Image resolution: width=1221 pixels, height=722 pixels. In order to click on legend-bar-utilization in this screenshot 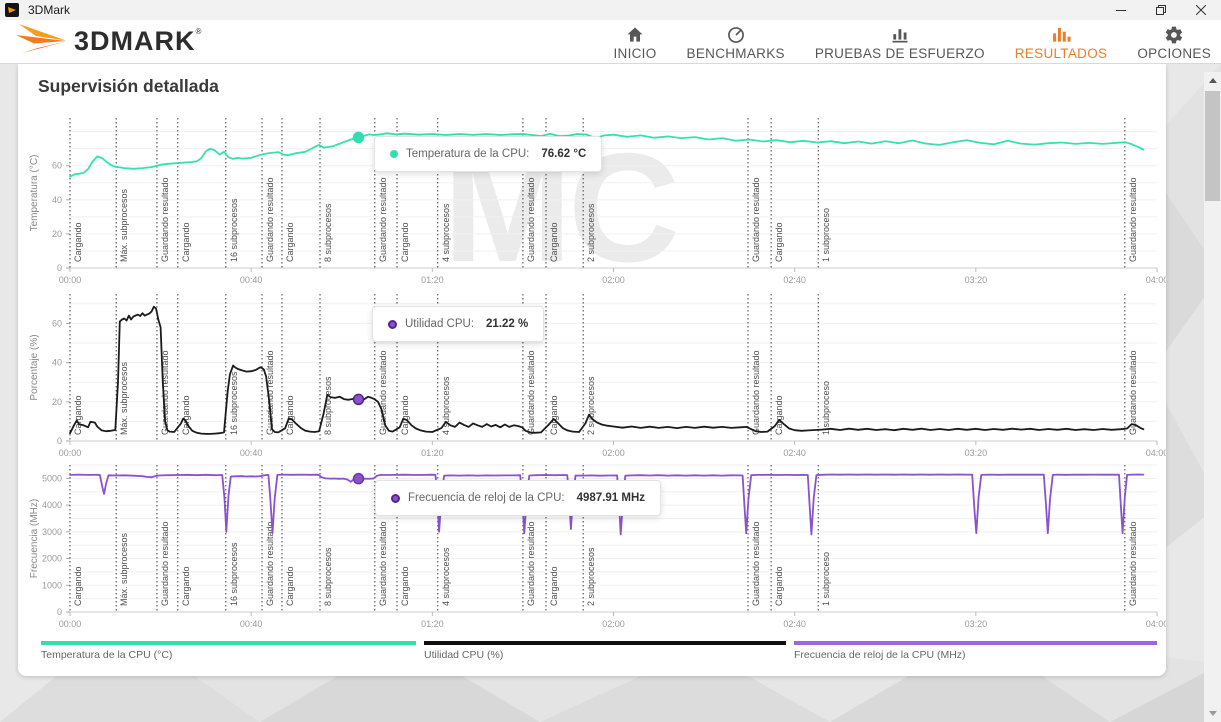, I will do `click(605, 643)`.